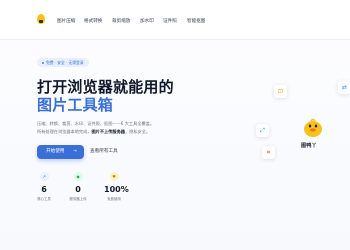  I want to click on shield-icon: ◆, so click(78, 176).